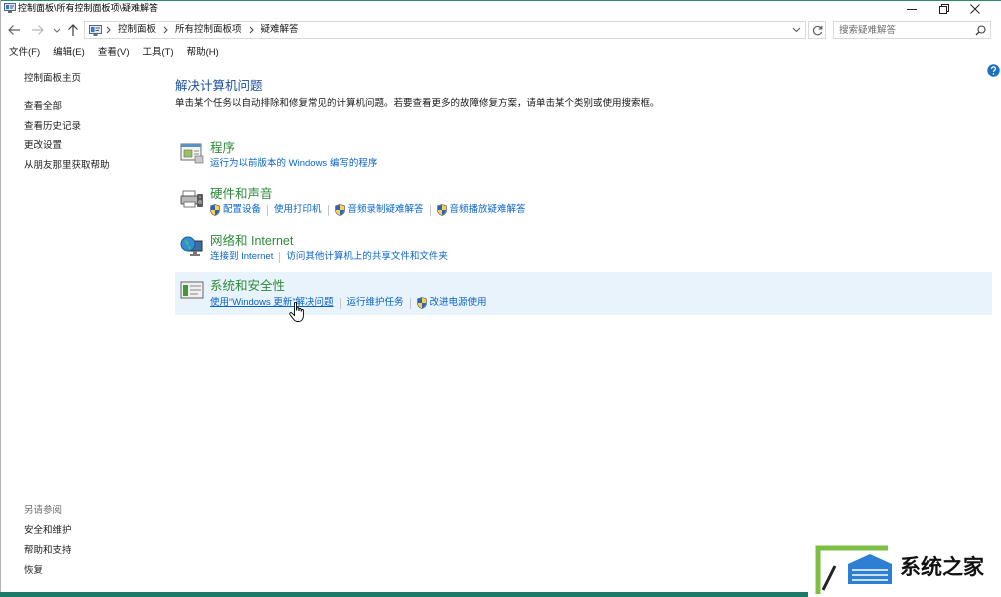 Image resolution: width=1001 pixels, height=597 pixels. I want to click on restore-icon, so click(944, 9).